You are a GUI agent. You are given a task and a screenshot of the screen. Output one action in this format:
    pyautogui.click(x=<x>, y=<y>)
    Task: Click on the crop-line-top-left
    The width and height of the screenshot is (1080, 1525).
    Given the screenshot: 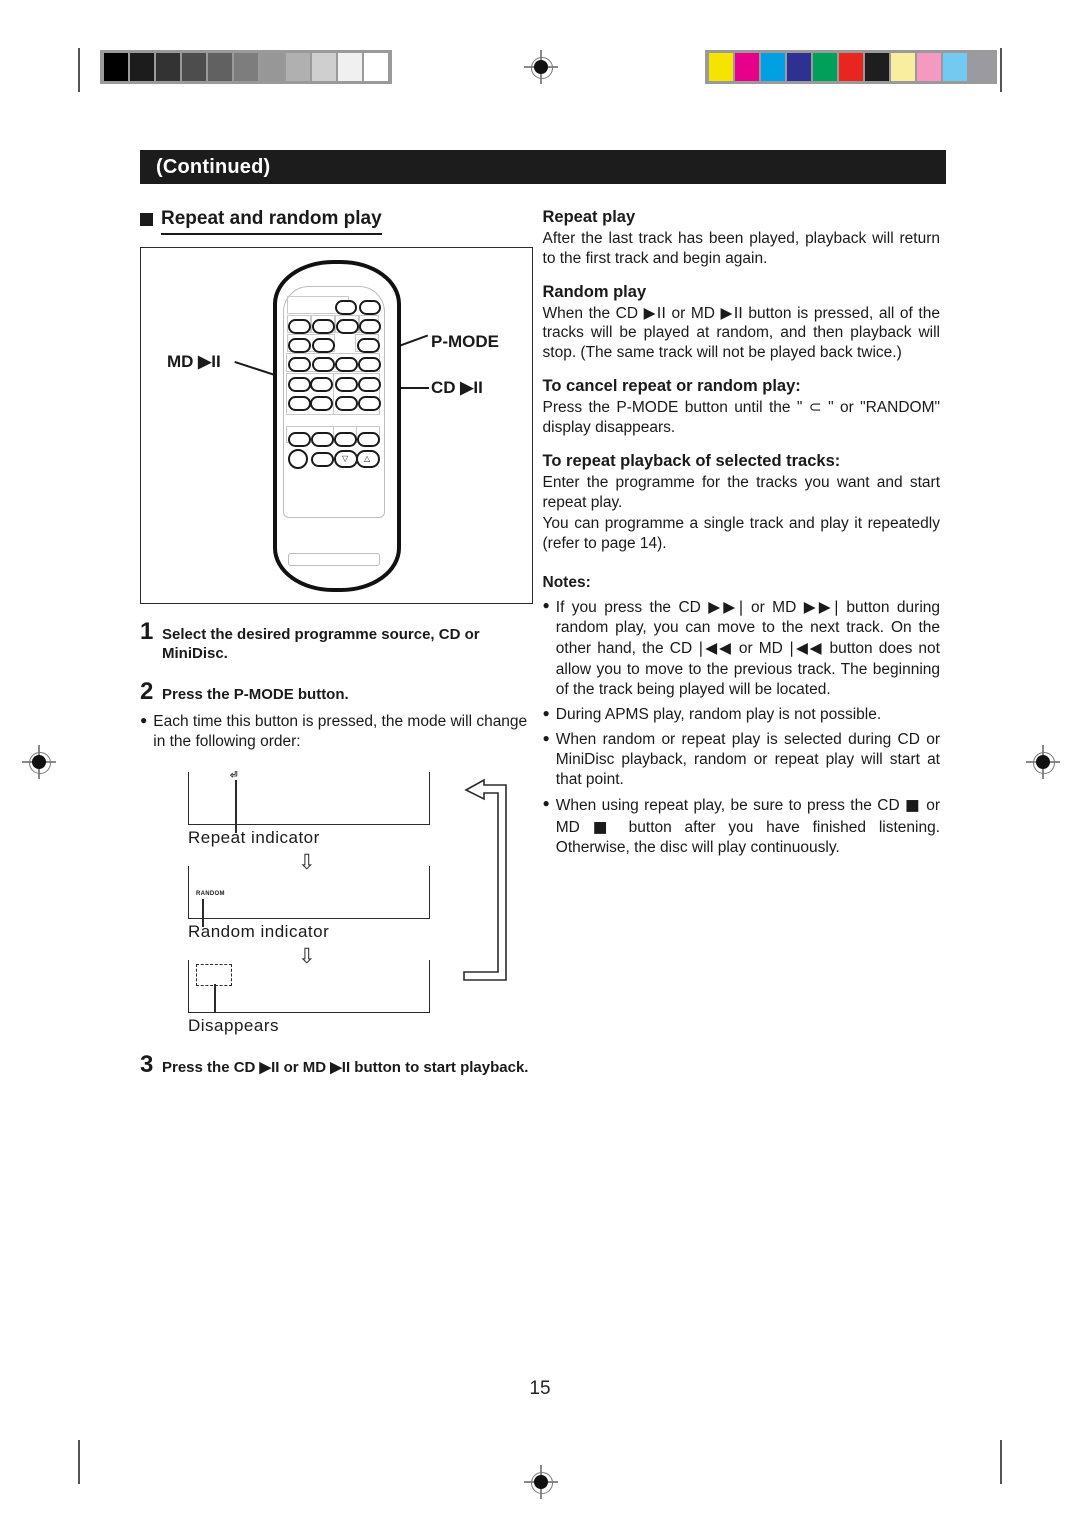 What is the action you would take?
    pyautogui.click(x=79, y=70)
    